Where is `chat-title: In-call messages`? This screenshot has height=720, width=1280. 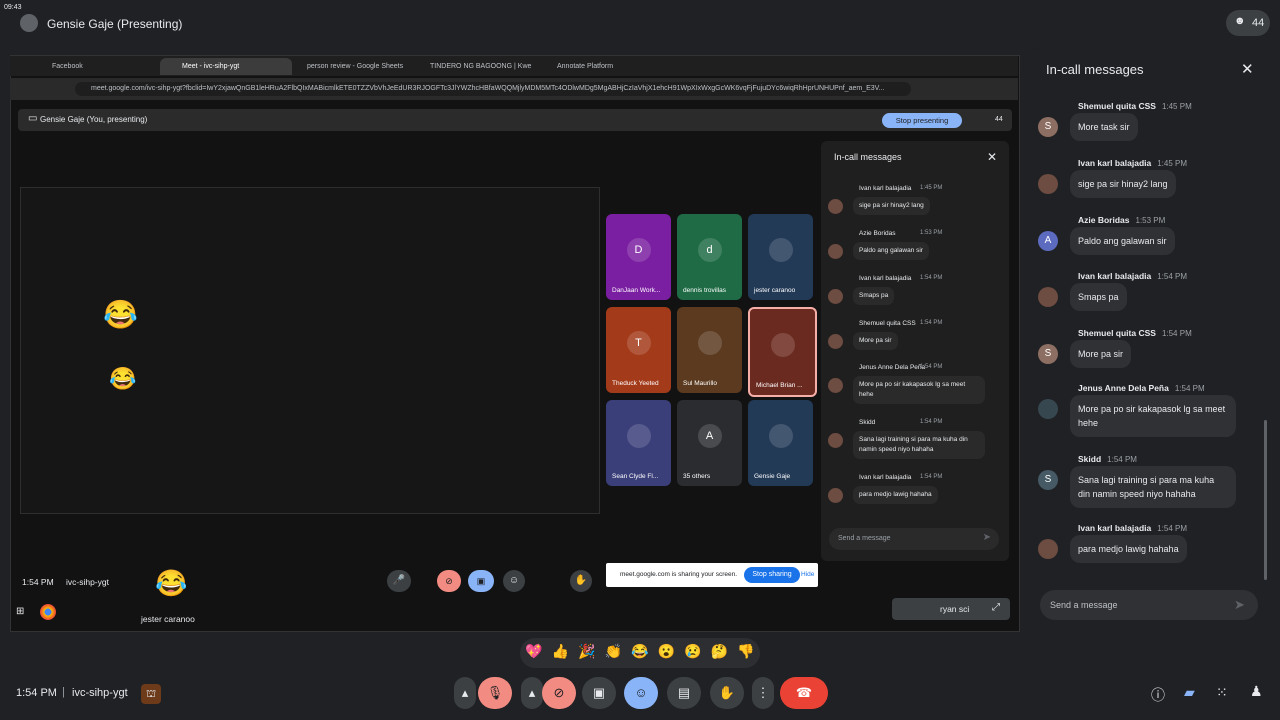
chat-title: In-call messages is located at coordinates (1095, 69).